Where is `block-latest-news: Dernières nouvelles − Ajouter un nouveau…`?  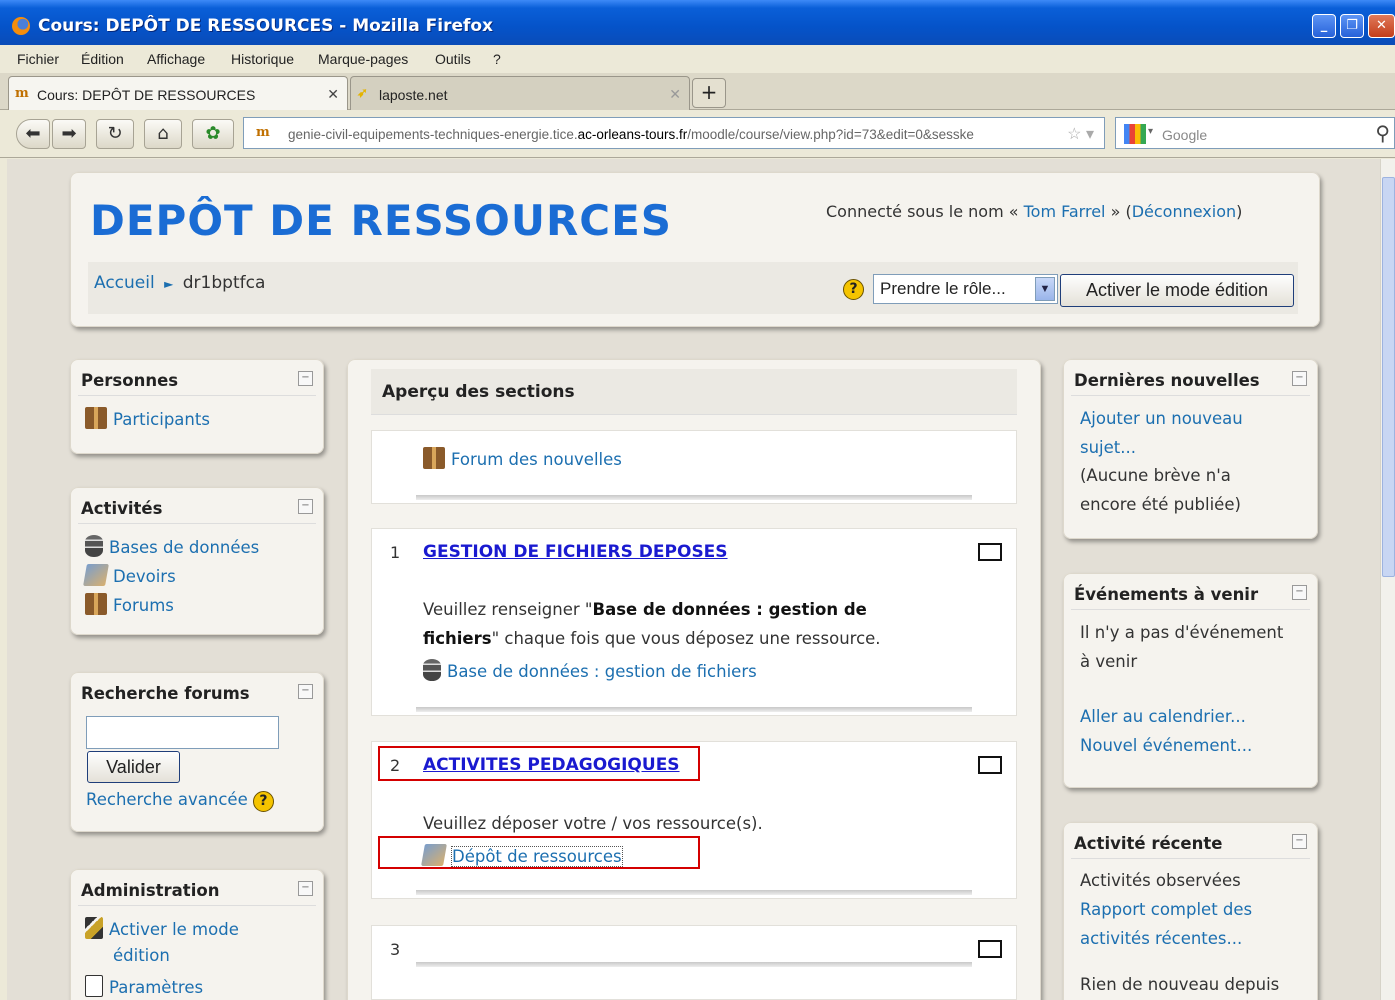 block-latest-news: Dernières nouvelles − Ajouter un nouveau… is located at coordinates (1190, 449).